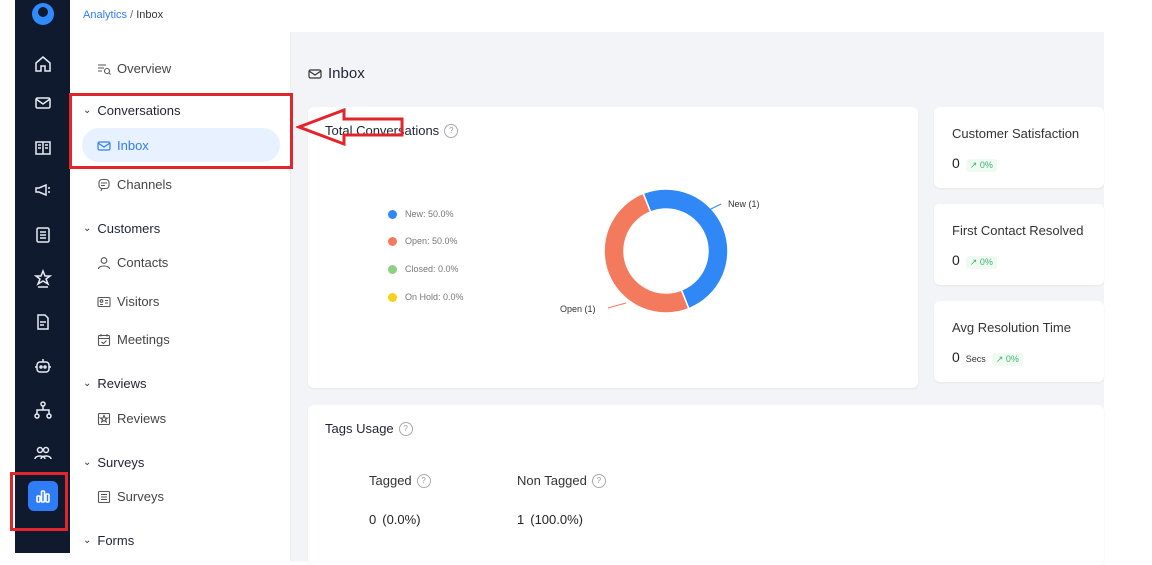 This screenshot has height=565, width=1152. Describe the element at coordinates (104, 184) in the screenshot. I see `channels-icon` at that location.